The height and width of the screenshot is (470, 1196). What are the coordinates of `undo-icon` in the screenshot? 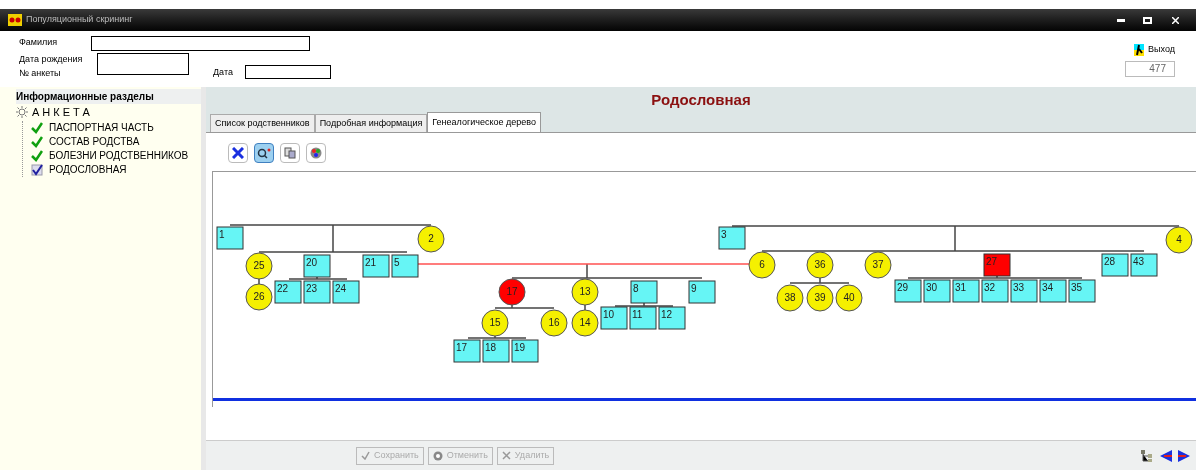 It's located at (437, 455).